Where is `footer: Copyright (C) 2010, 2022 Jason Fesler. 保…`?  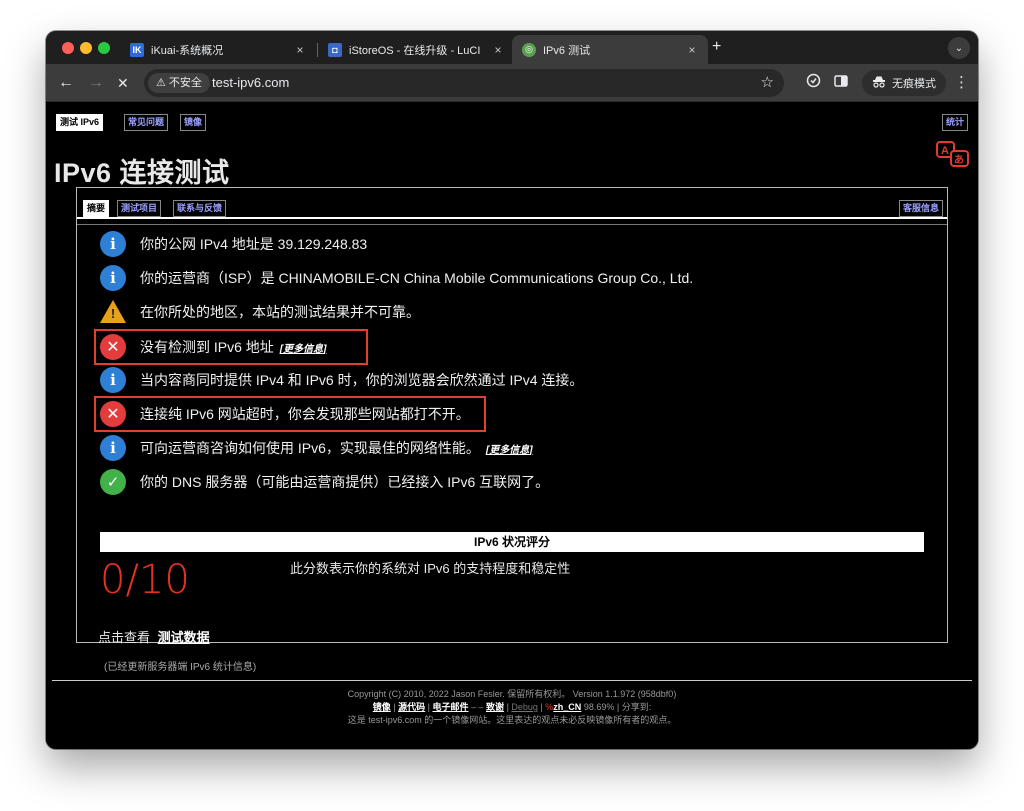
footer: Copyright (C) 2010, 2022 Jason Fesler. 保… is located at coordinates (512, 707).